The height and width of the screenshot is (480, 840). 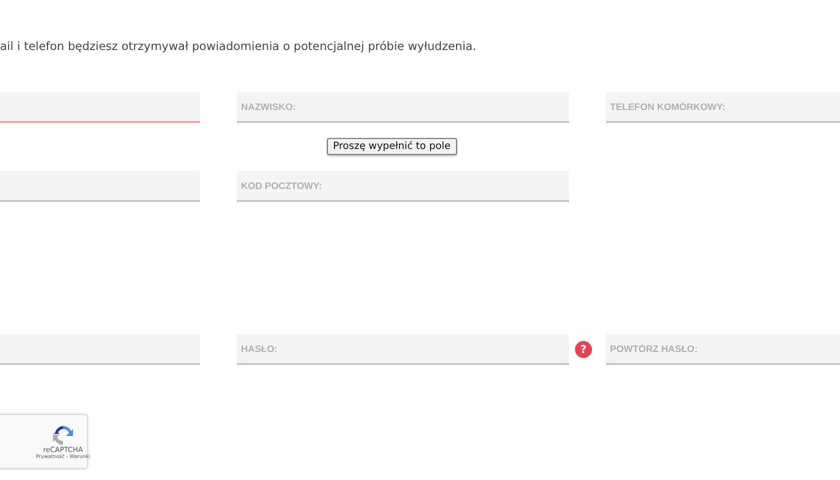 What do you see at coordinates (583, 349) in the screenshot?
I see `help-icon: ?` at bounding box center [583, 349].